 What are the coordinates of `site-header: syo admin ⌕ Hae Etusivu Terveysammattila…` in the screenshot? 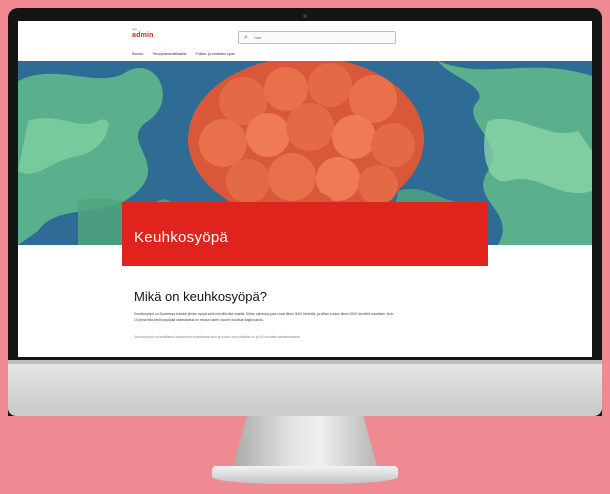 It's located at (305, 41).